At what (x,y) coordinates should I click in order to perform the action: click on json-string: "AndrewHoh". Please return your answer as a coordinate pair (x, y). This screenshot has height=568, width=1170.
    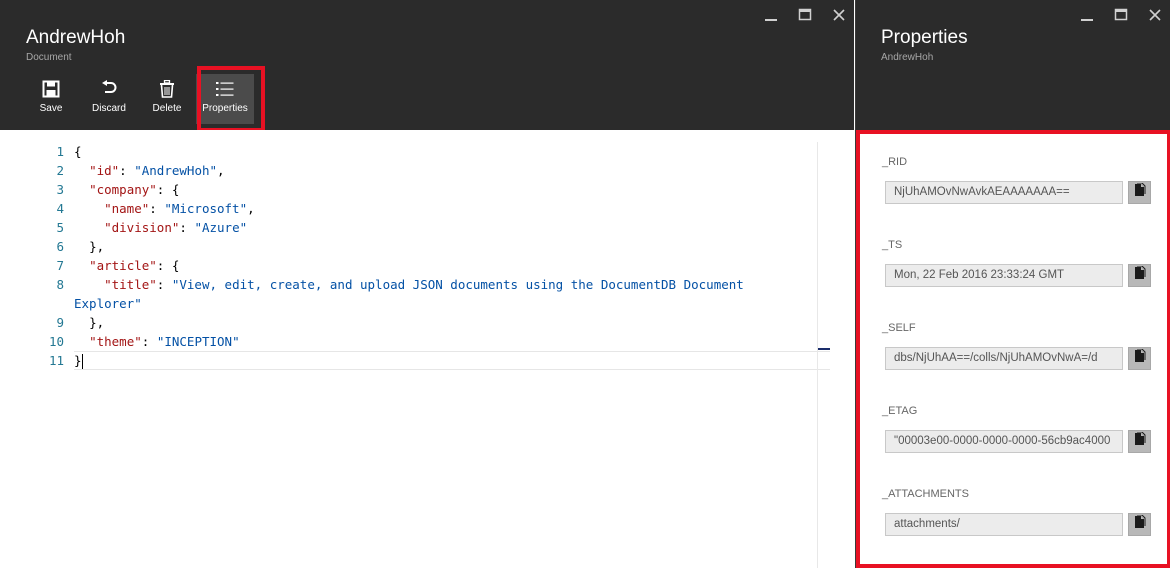
    Looking at the image, I should click on (176, 170).